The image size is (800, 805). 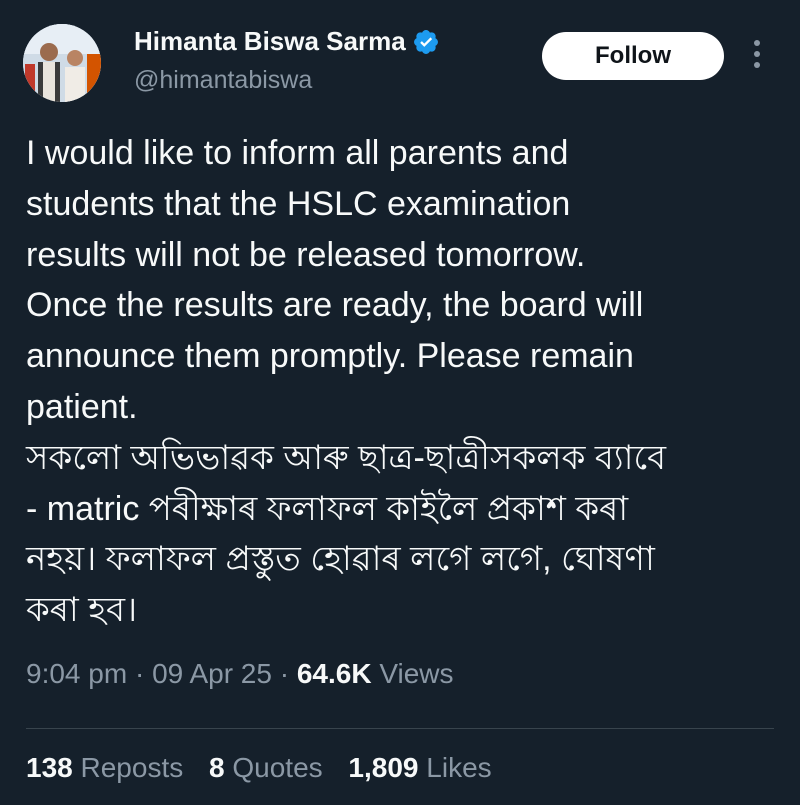 I want to click on verified-badge-icon, so click(x=425, y=41).